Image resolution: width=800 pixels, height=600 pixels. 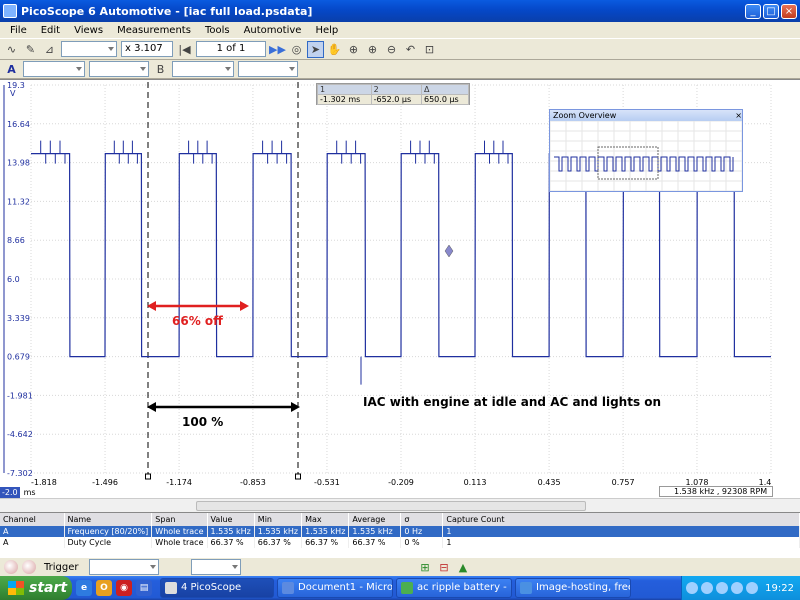 I want to click on col-min: Min, so click(x=278, y=519).